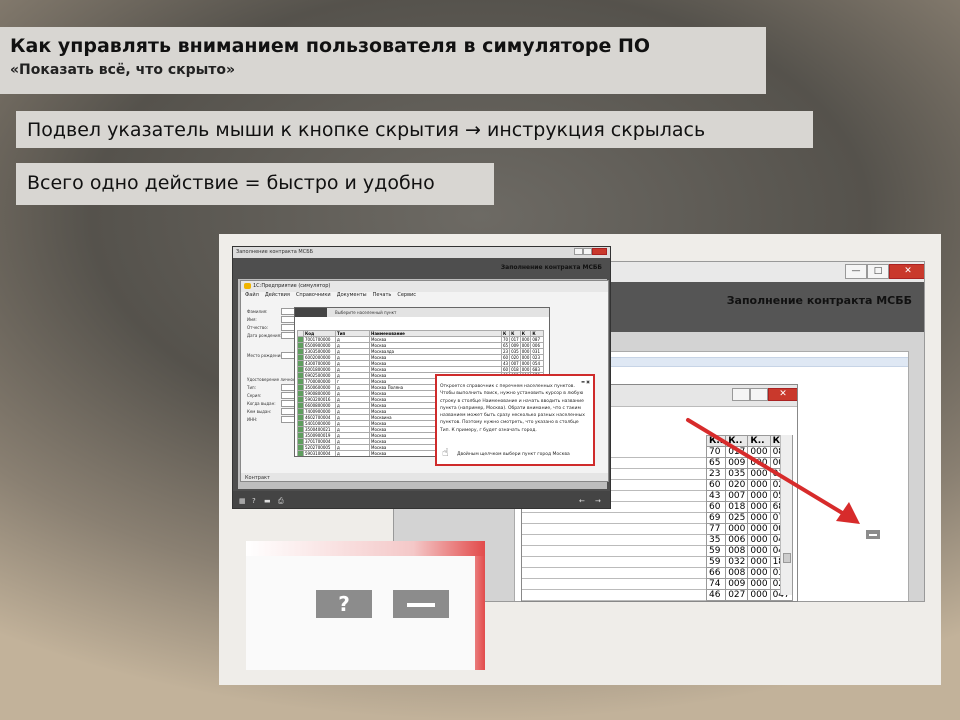  Describe the element at coordinates (252, 295) in the screenshot. I see `menu-item: Файл` at that location.